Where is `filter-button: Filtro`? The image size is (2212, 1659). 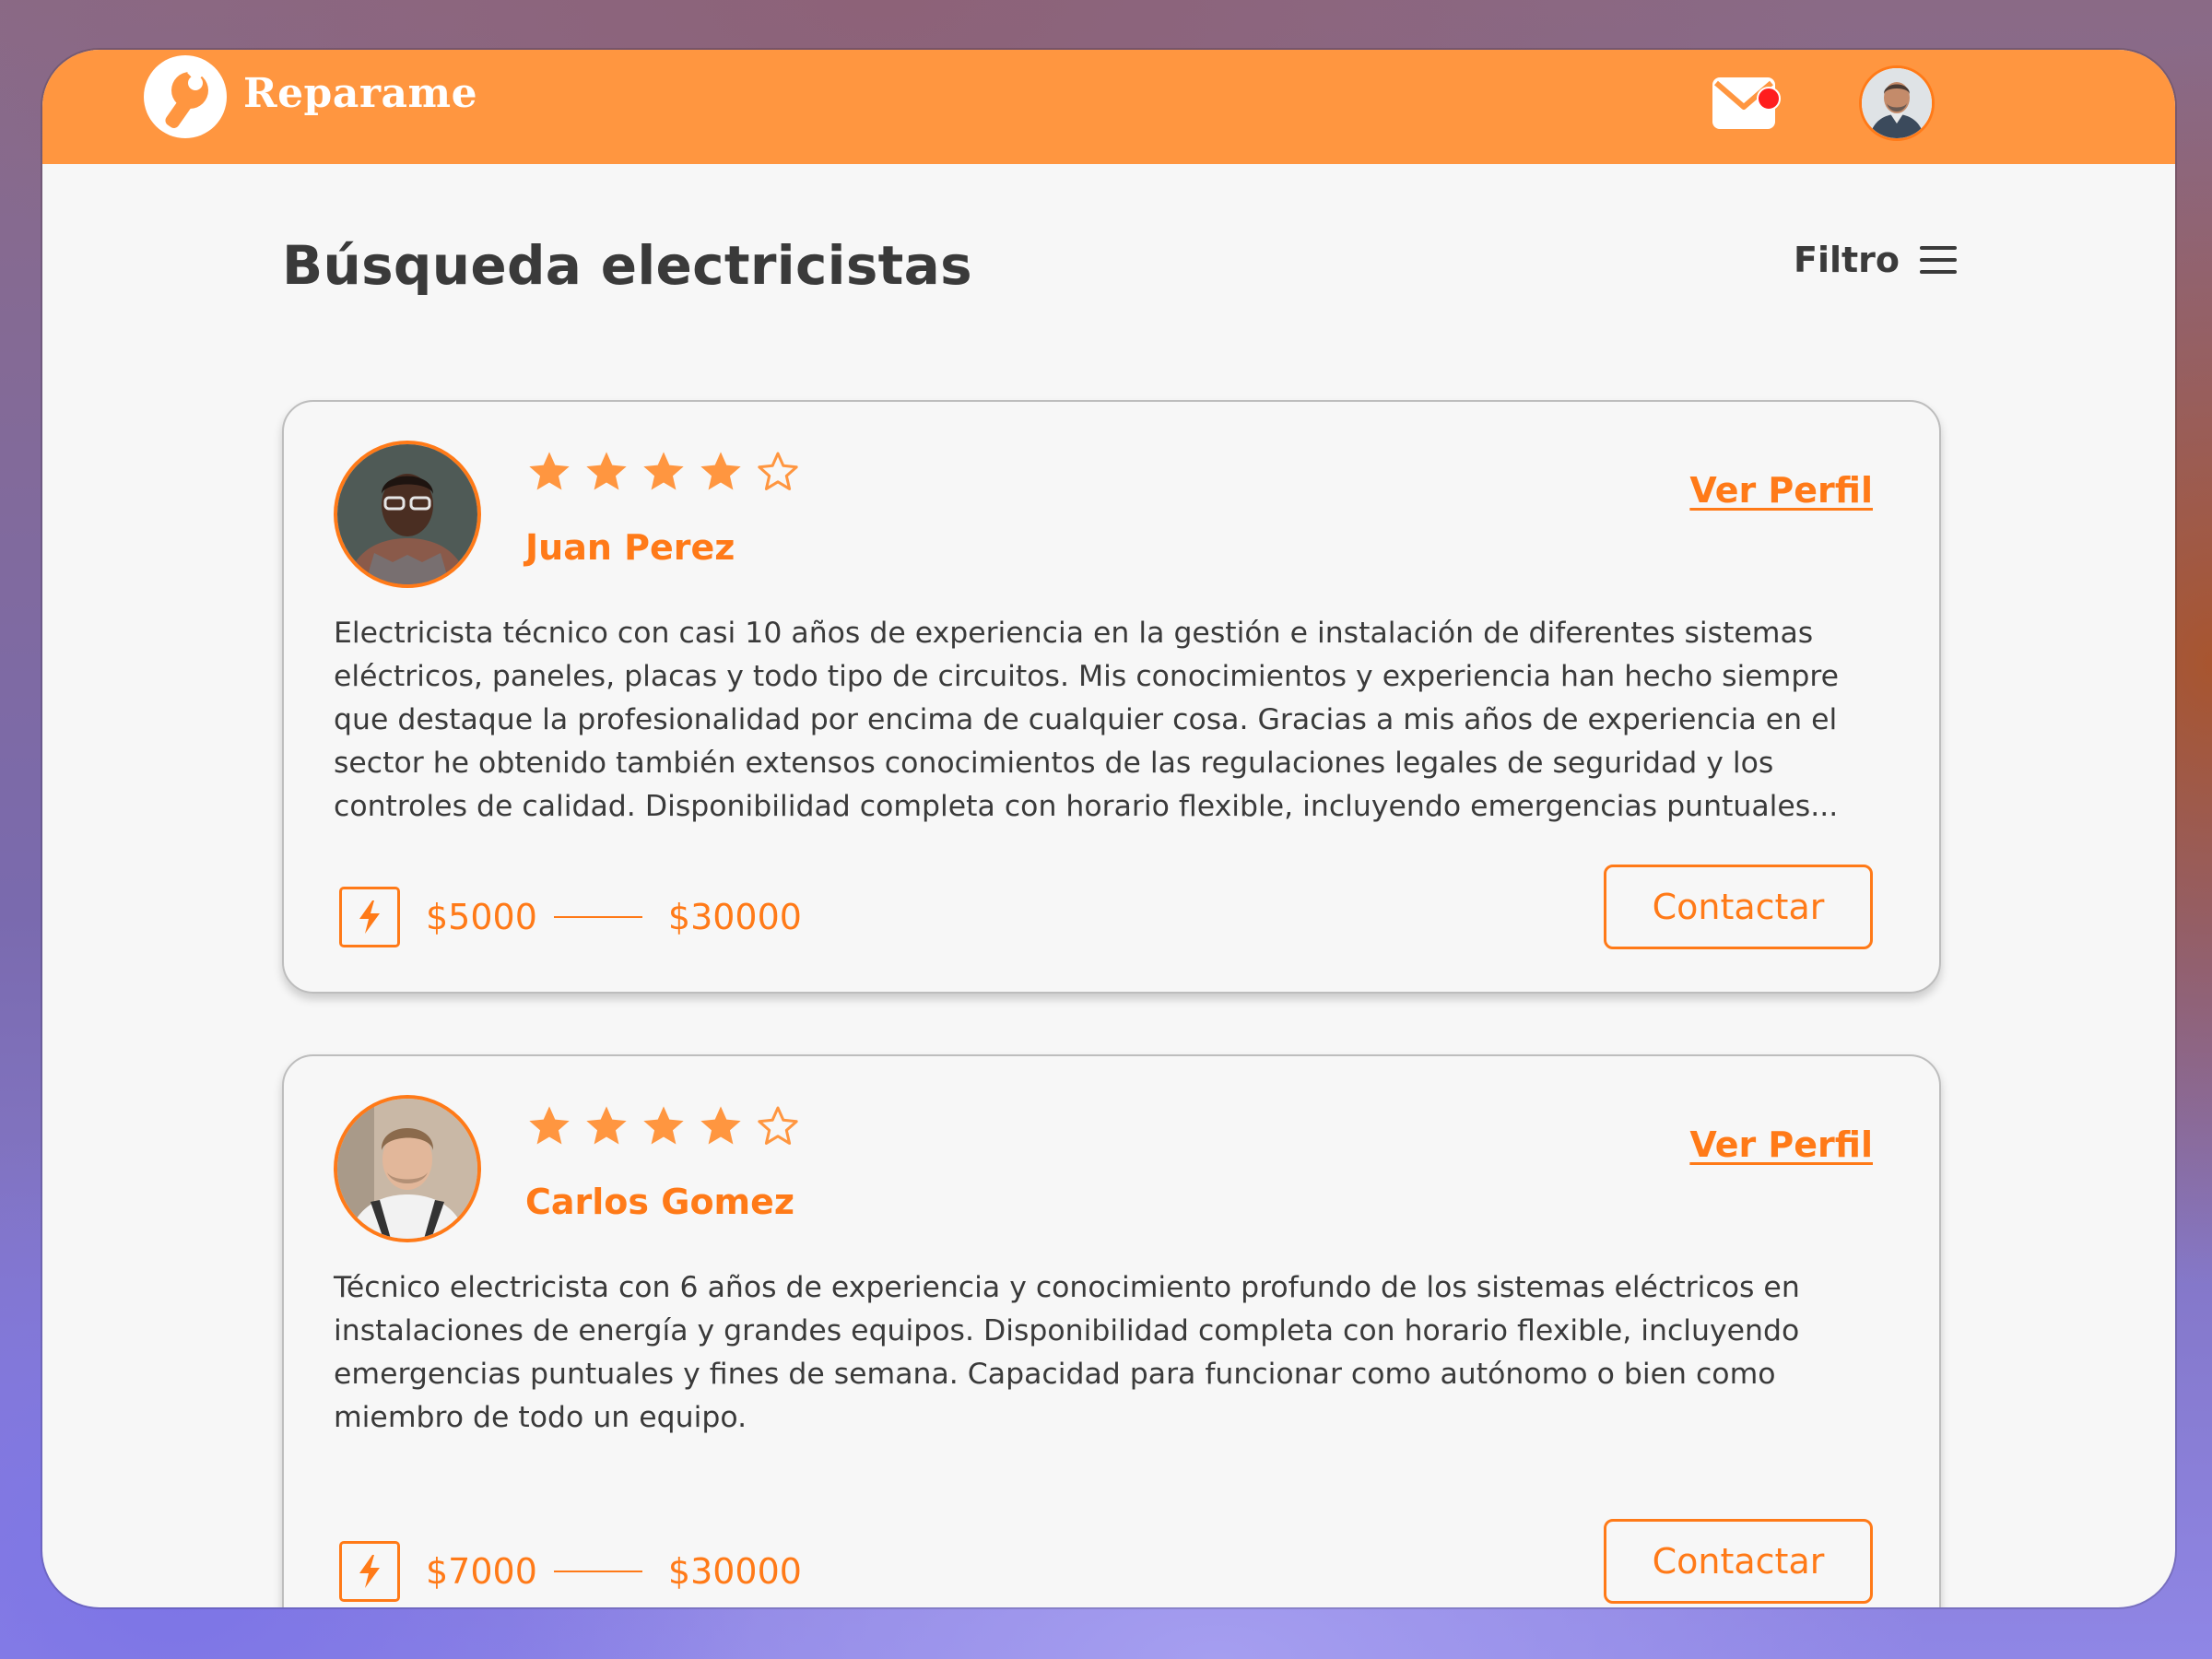
filter-button: Filtro is located at coordinates (1876, 260).